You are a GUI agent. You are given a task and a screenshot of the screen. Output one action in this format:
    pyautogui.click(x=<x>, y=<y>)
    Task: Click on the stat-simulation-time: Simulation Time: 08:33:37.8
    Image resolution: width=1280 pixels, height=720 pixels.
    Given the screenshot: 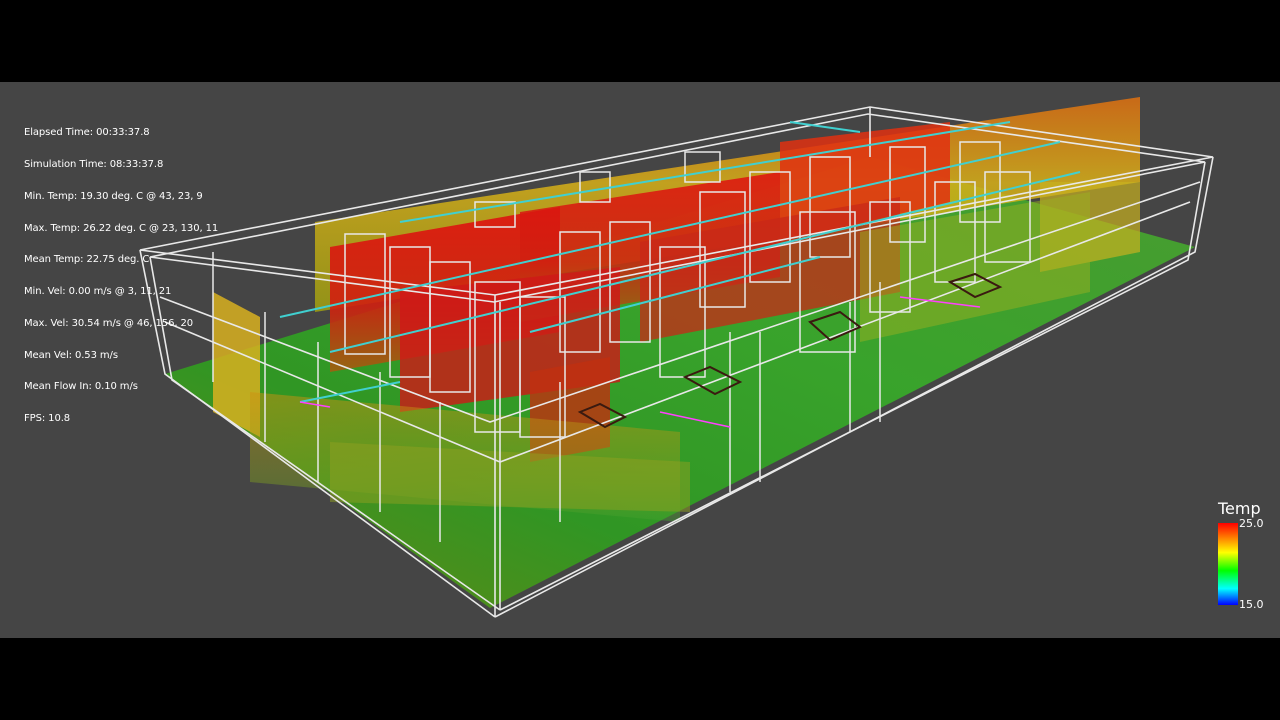 What is the action you would take?
    pyautogui.click(x=94, y=164)
    